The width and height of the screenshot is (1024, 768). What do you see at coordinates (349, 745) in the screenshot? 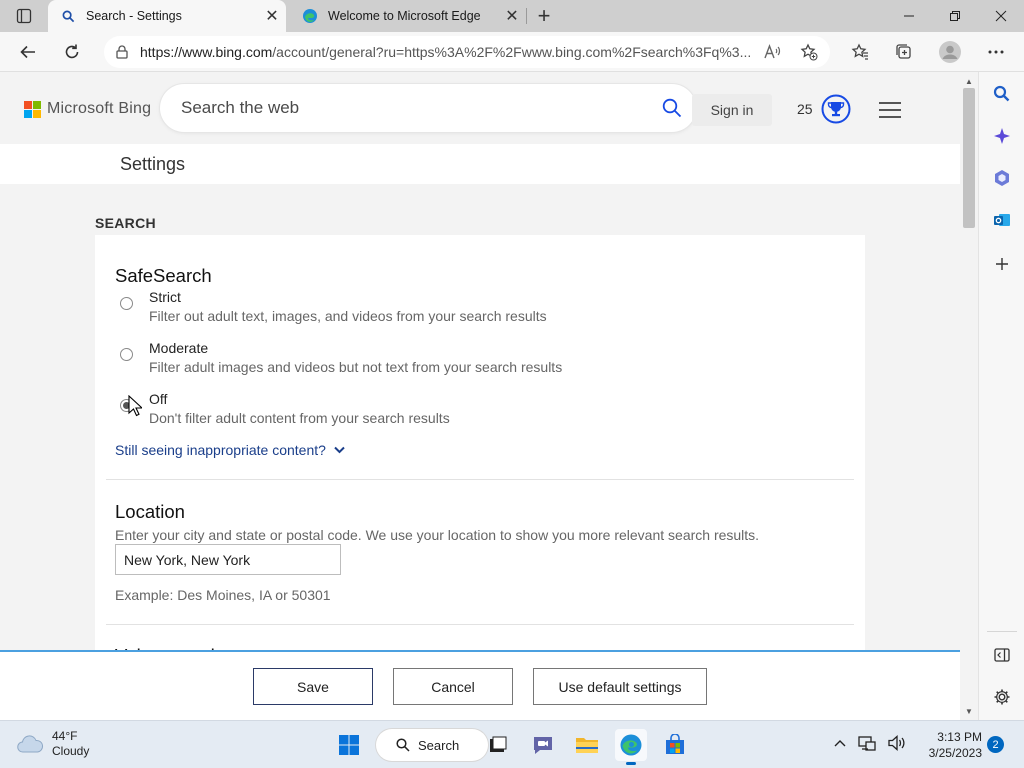
I see `start-button` at bounding box center [349, 745].